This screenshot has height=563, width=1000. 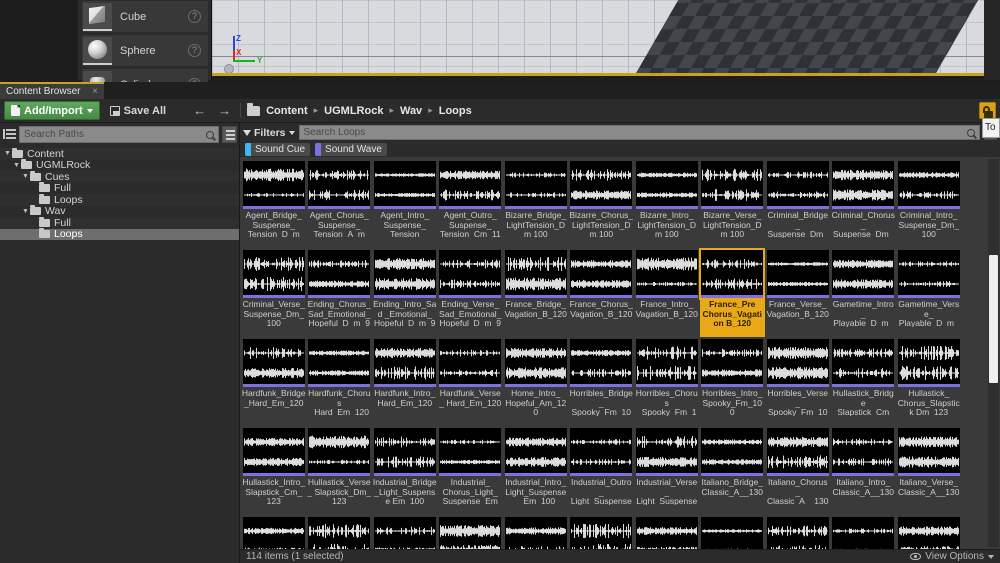 What do you see at coordinates (471, 203) in the screenshot?
I see `asset-tile: Agent_Outro_ Suspense_ Tension_Cm_110` at bounding box center [471, 203].